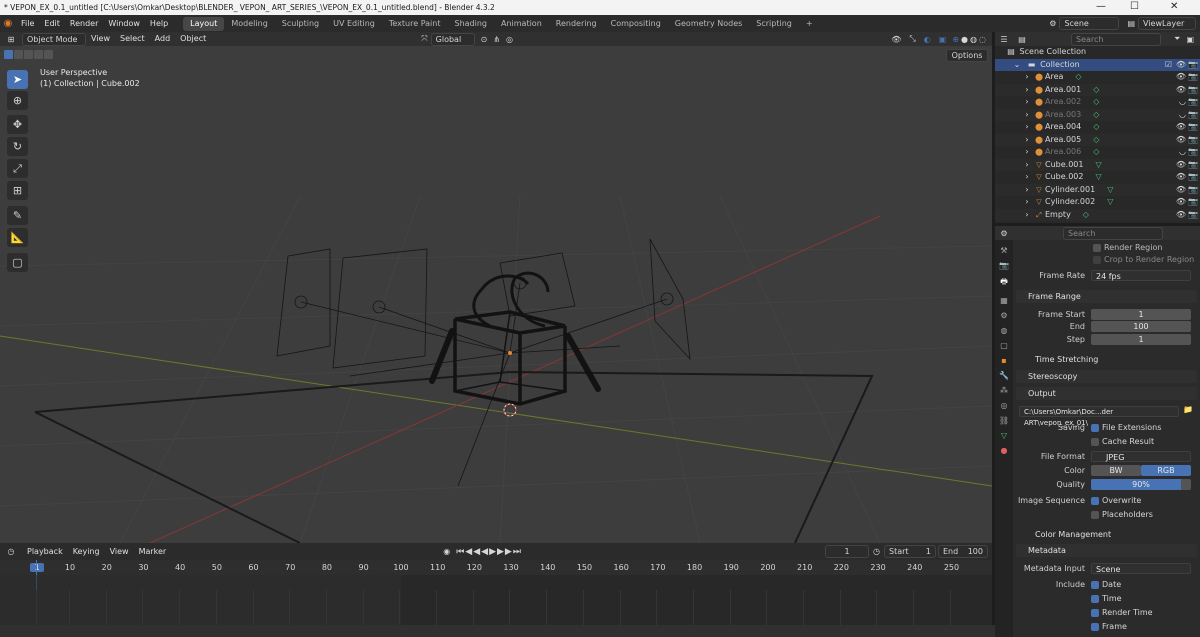 Image resolution: width=1200 pixels, height=637 pixels. Describe the element at coordinates (1141, 326) in the screenshot. I see `end-field: 100` at that location.